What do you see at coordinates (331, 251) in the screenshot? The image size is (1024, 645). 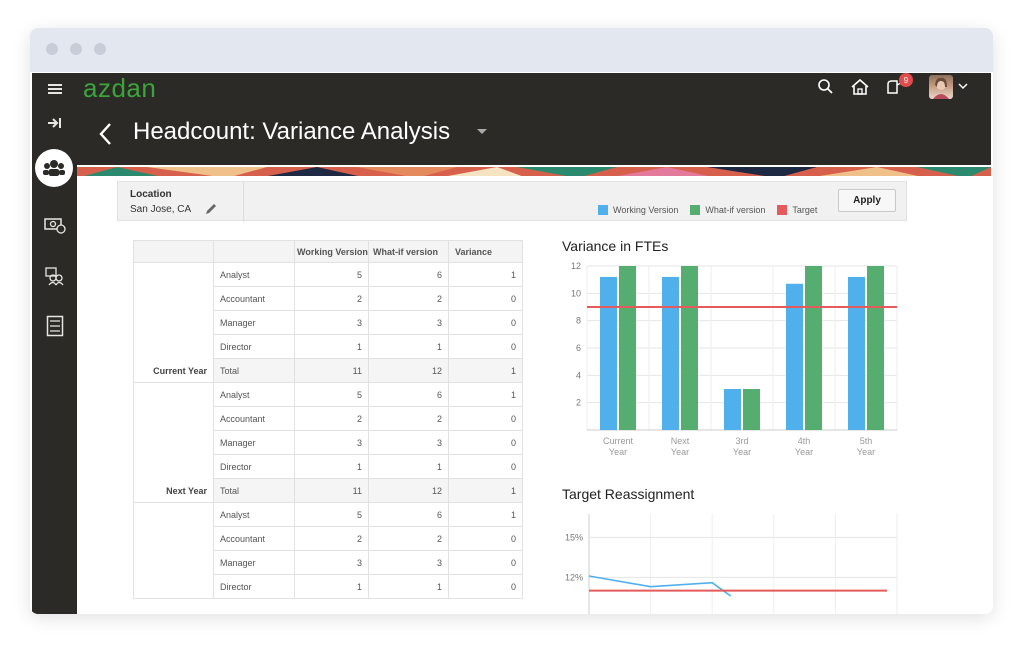 I see `column-header-working-version: Working Version` at bounding box center [331, 251].